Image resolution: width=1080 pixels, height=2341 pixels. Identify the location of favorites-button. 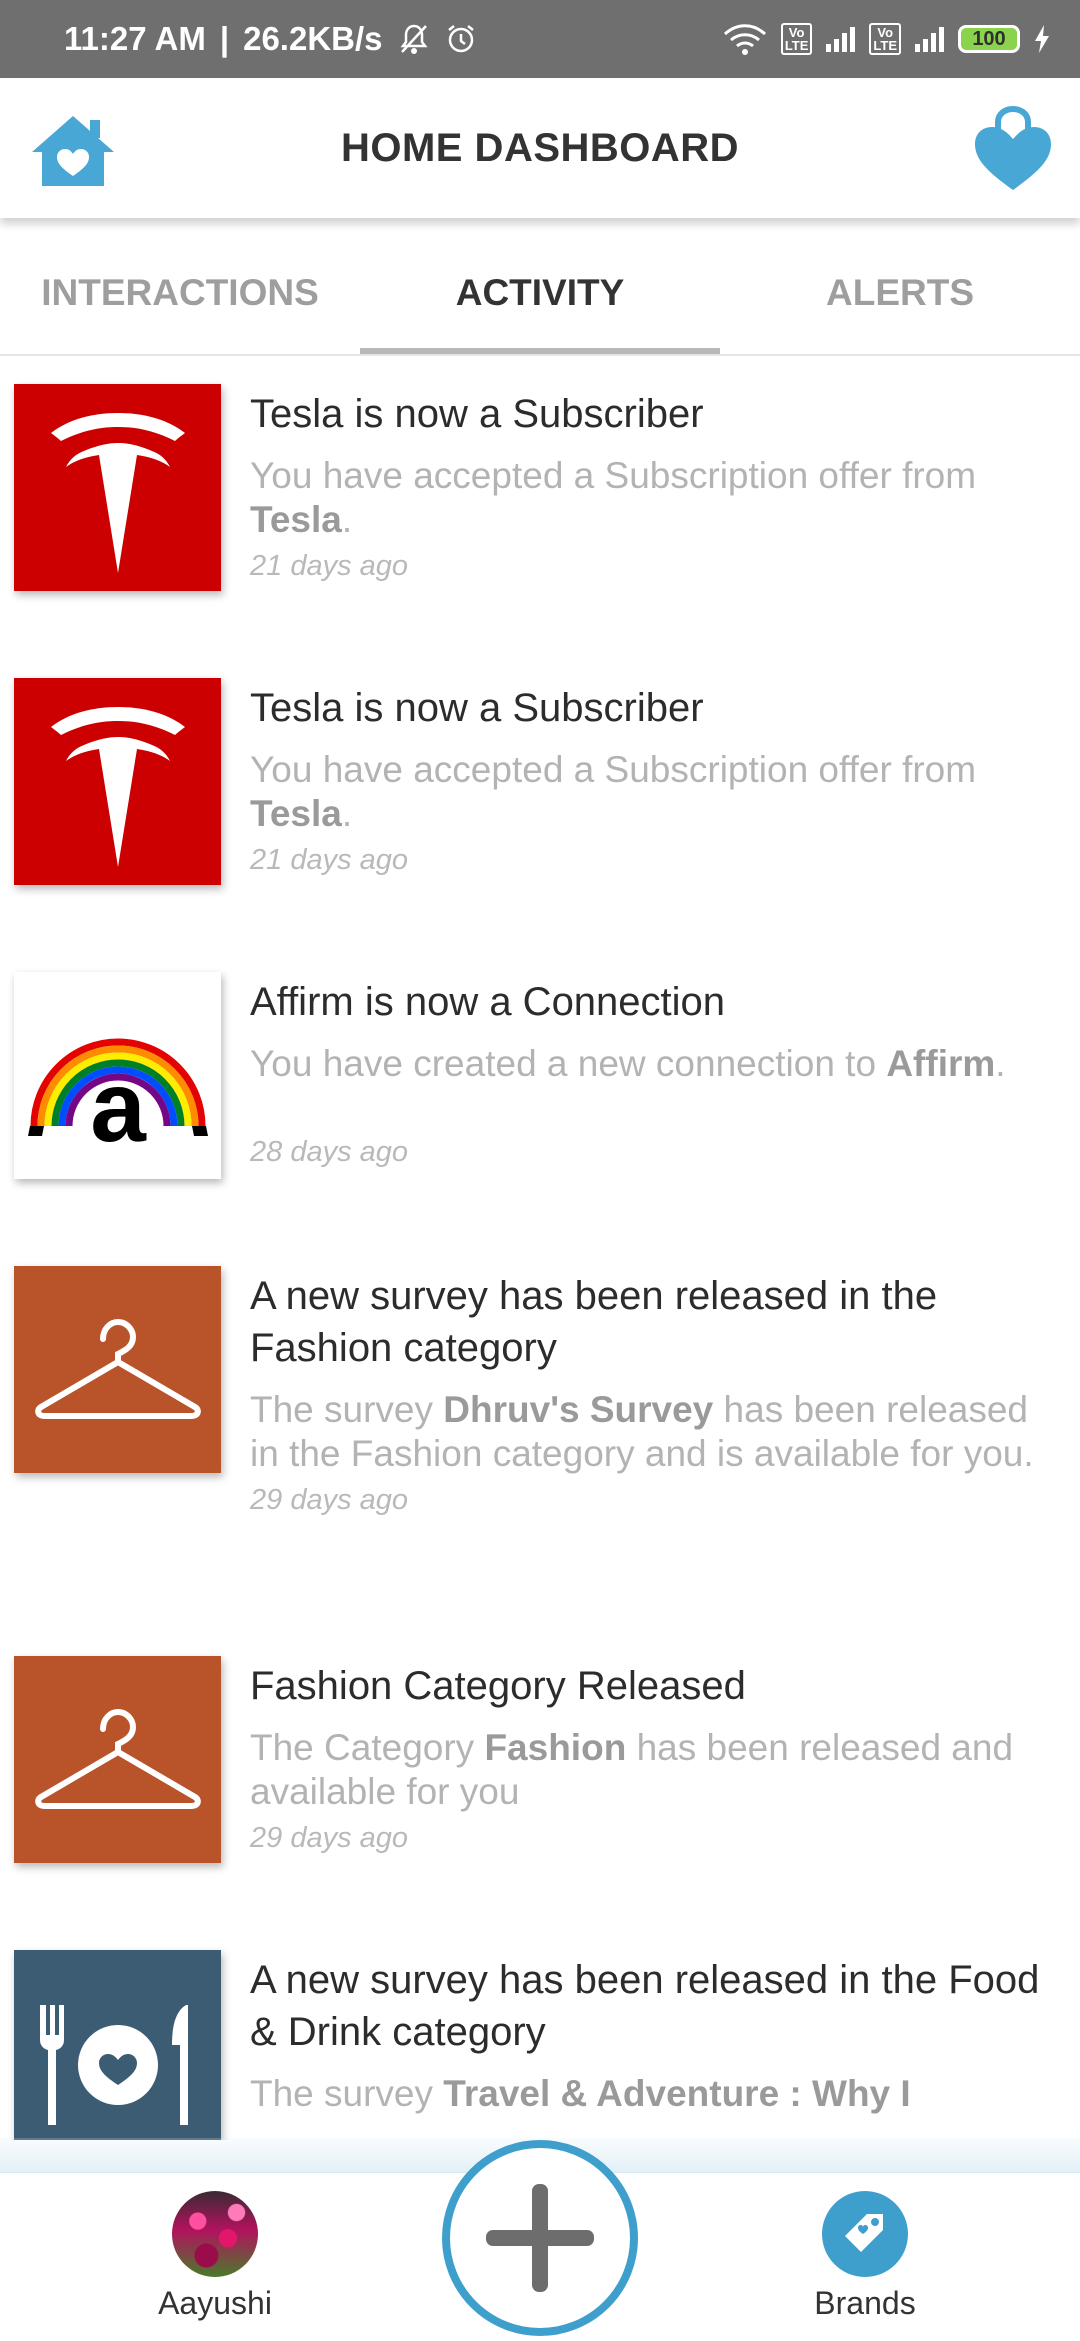
(1013, 149).